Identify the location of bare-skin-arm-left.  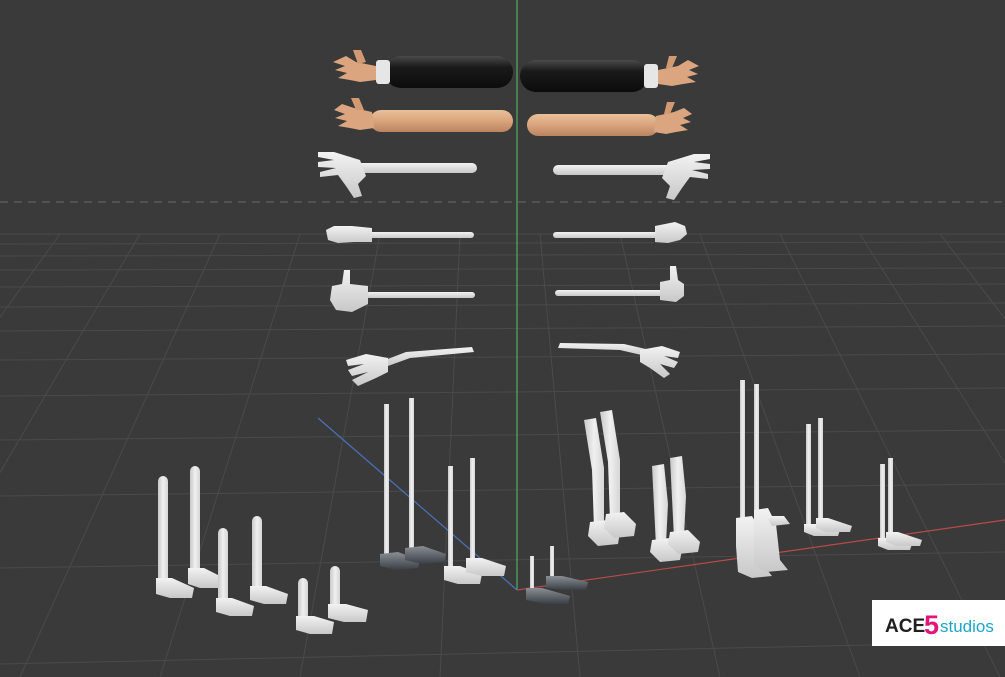
(423, 115).